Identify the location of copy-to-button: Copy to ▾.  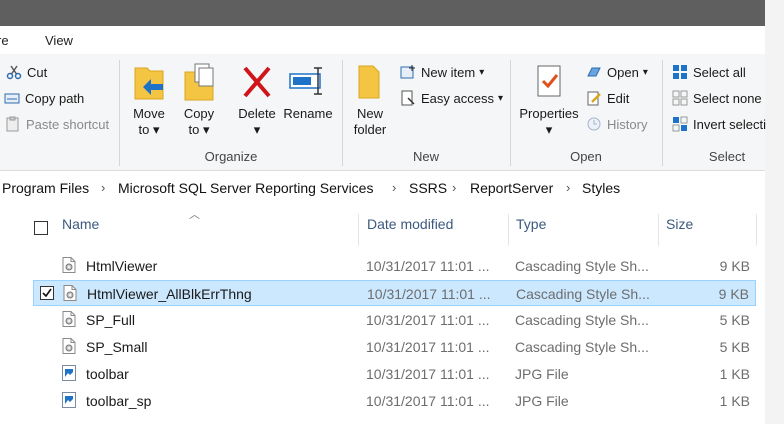
(199, 100).